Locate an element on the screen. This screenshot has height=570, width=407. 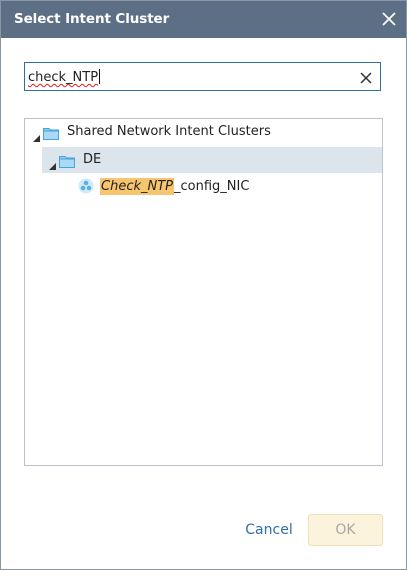
tree-node-root: Shared Network Intent Clusters is located at coordinates (203, 132).